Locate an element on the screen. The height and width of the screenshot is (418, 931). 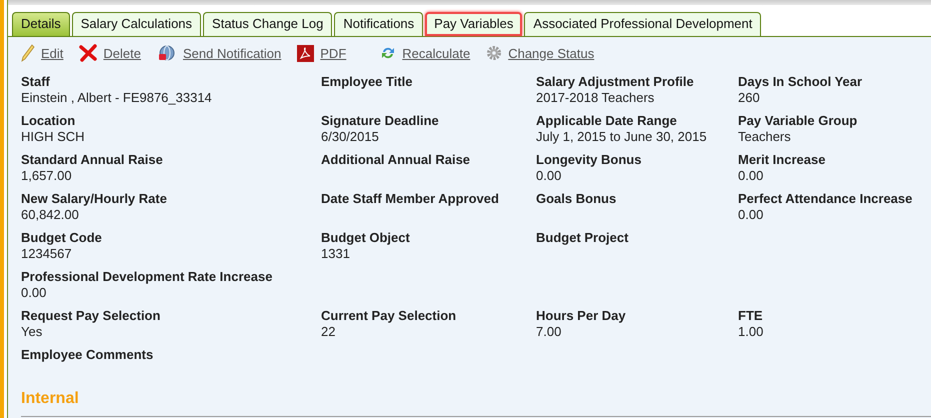
field-label: Salary Adjustment Profile is located at coordinates (615, 82).